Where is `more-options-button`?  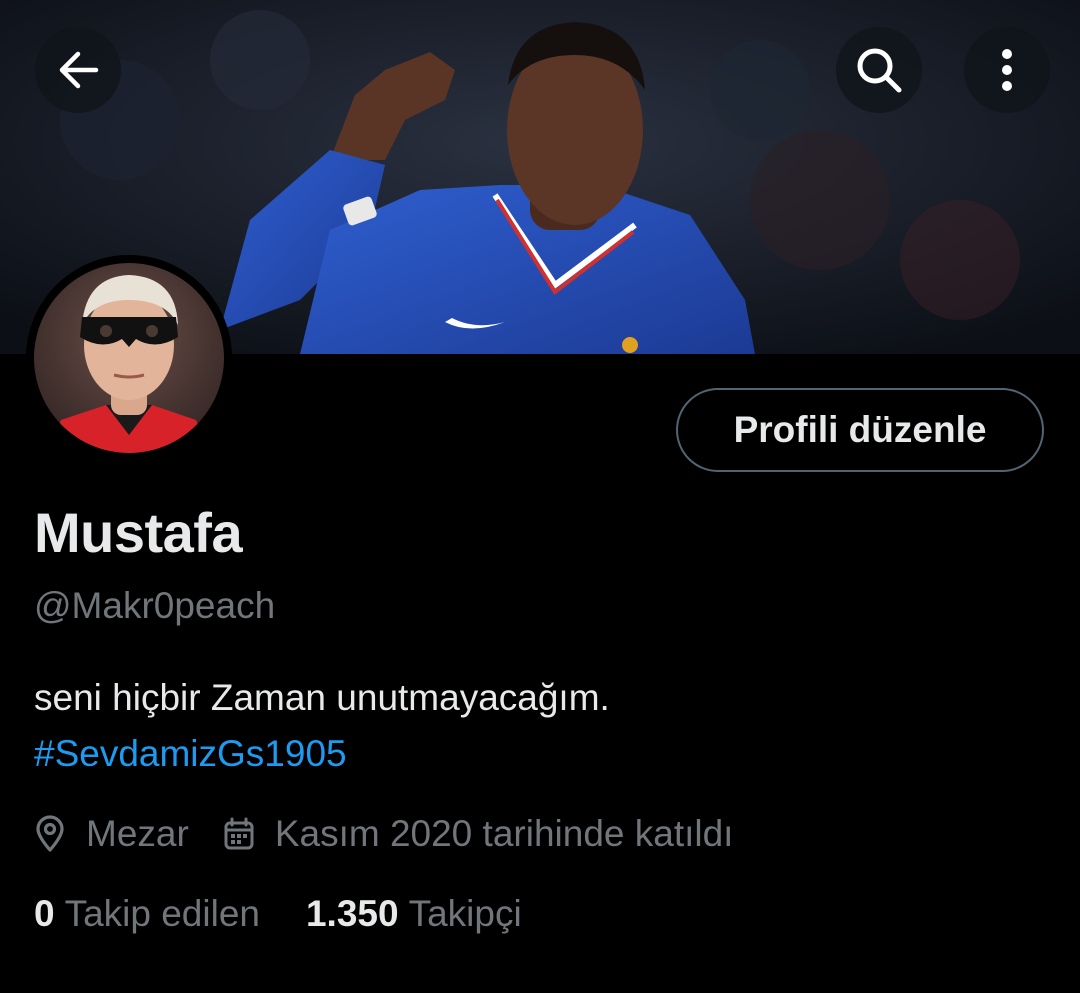 more-options-button is located at coordinates (1007, 70).